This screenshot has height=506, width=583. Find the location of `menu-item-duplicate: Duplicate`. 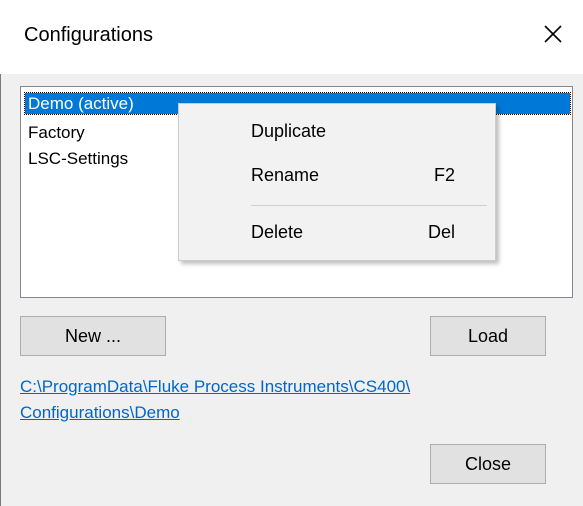

menu-item-duplicate: Duplicate is located at coordinates (337, 131).